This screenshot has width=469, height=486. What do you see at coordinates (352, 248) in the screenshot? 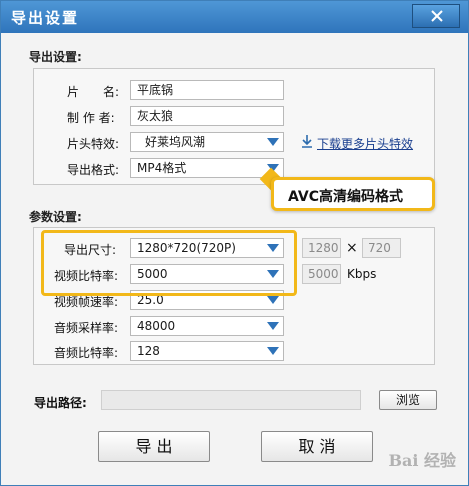
I see `times-sign: ×` at bounding box center [352, 248].